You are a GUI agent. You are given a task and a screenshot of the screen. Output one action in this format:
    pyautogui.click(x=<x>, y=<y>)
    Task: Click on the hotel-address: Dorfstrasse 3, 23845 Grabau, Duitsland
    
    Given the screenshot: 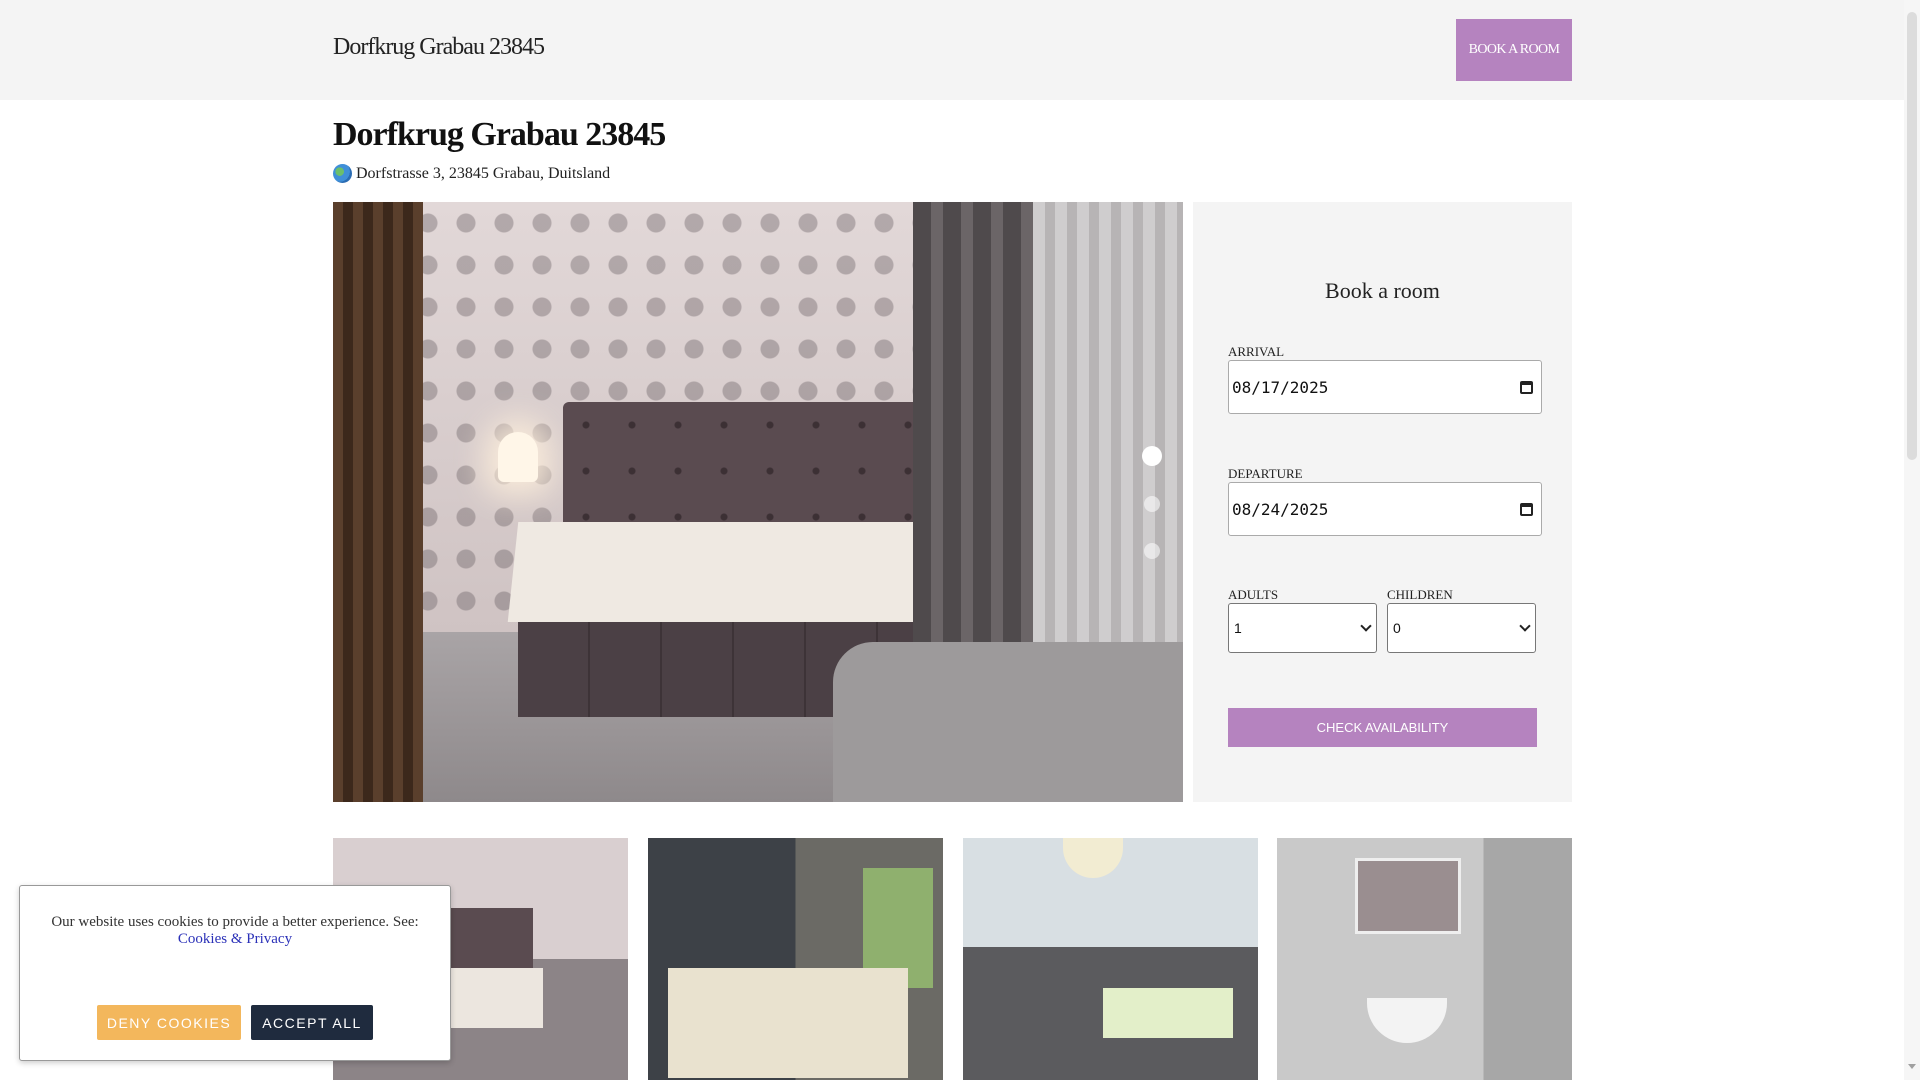 What is the action you would take?
    pyautogui.click(x=471, y=173)
    